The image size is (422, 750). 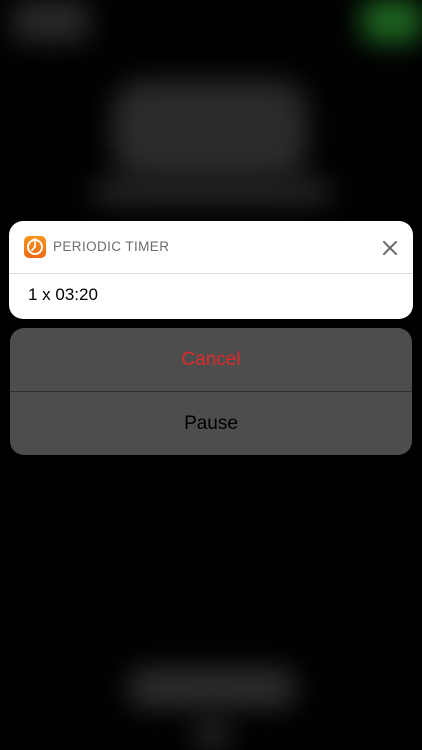 What do you see at coordinates (212, 734) in the screenshot?
I see `blurred-bottom-icon` at bounding box center [212, 734].